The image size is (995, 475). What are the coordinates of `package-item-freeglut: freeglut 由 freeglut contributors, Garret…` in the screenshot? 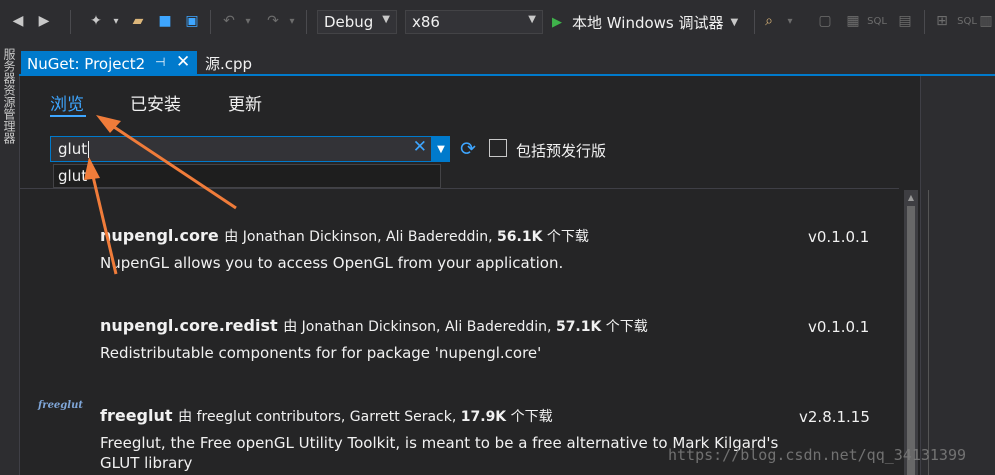 It's located at (326, 416).